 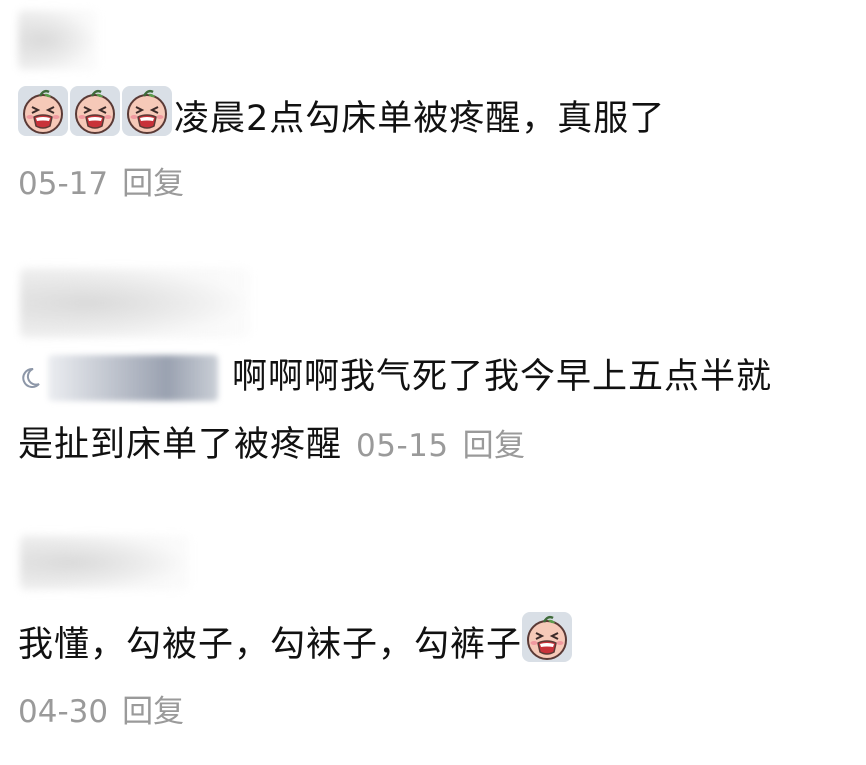 I want to click on comment-2-body-line-2: 是扯到床单了被疼醒 05-15 回复, so click(x=272, y=445).